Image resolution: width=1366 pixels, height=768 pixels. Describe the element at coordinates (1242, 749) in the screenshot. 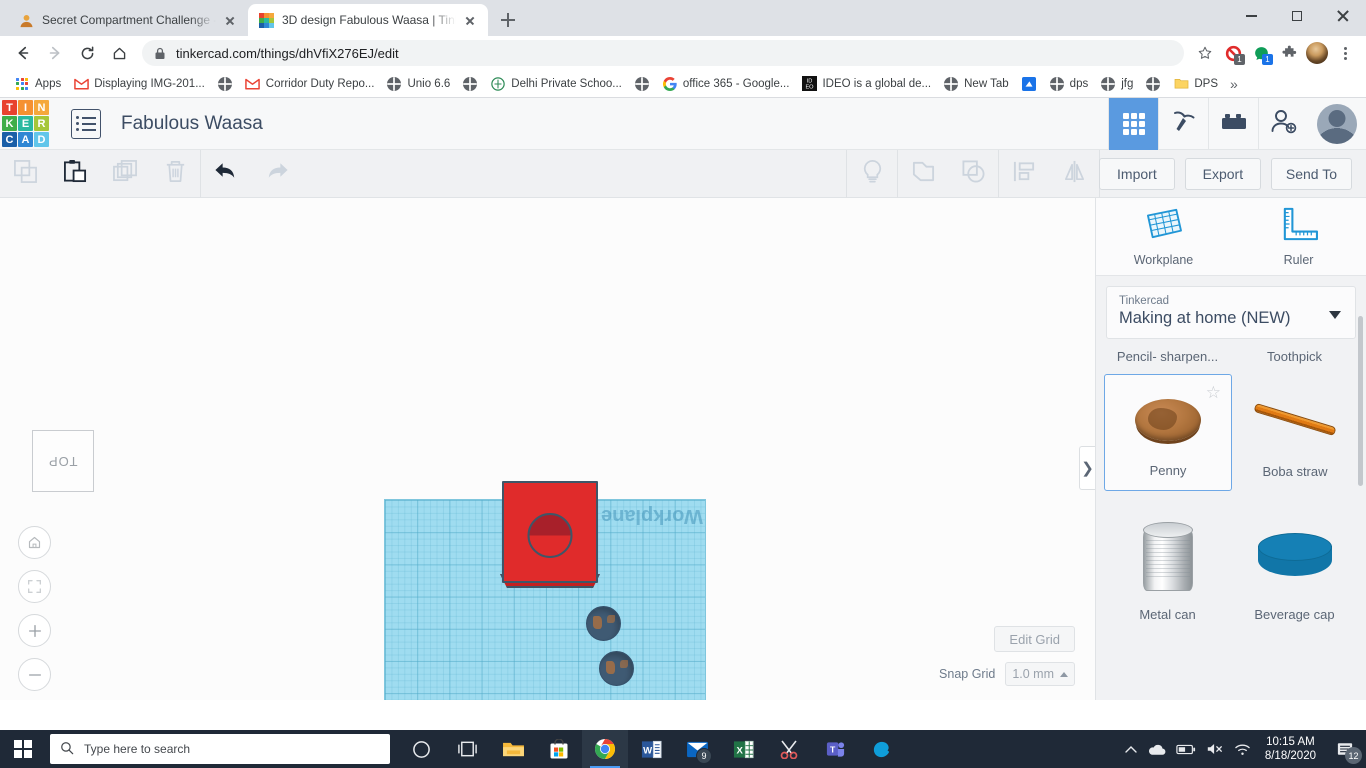

I see `wifi-icon` at that location.